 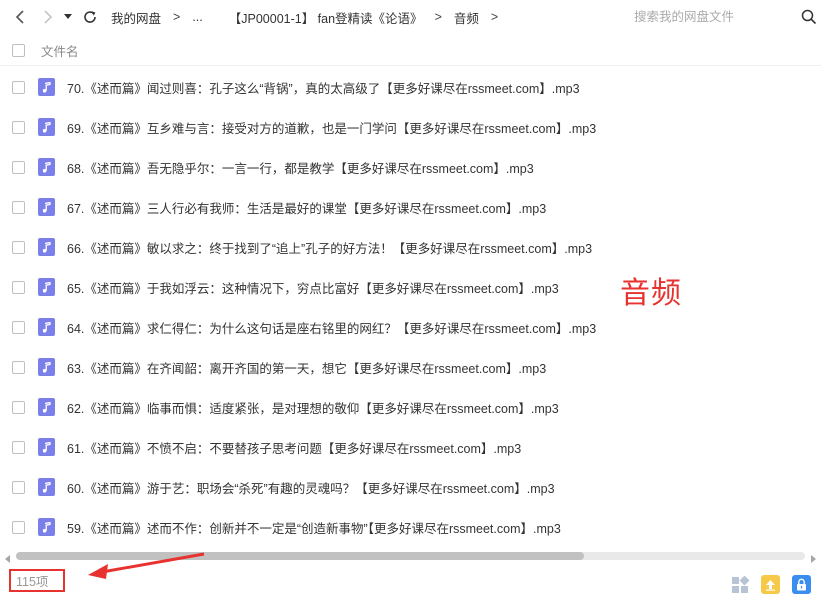 What do you see at coordinates (466, 17) in the screenshot?
I see `breadcrumb-item-audio: 音频` at bounding box center [466, 17].